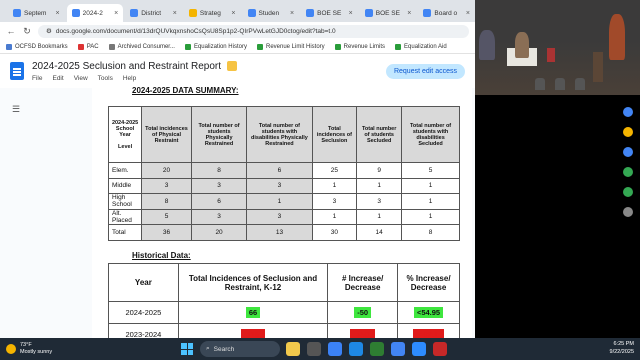 The width and height of the screenshot is (640, 360). I want to click on clock-time: 6:25 PM, so click(623, 344).